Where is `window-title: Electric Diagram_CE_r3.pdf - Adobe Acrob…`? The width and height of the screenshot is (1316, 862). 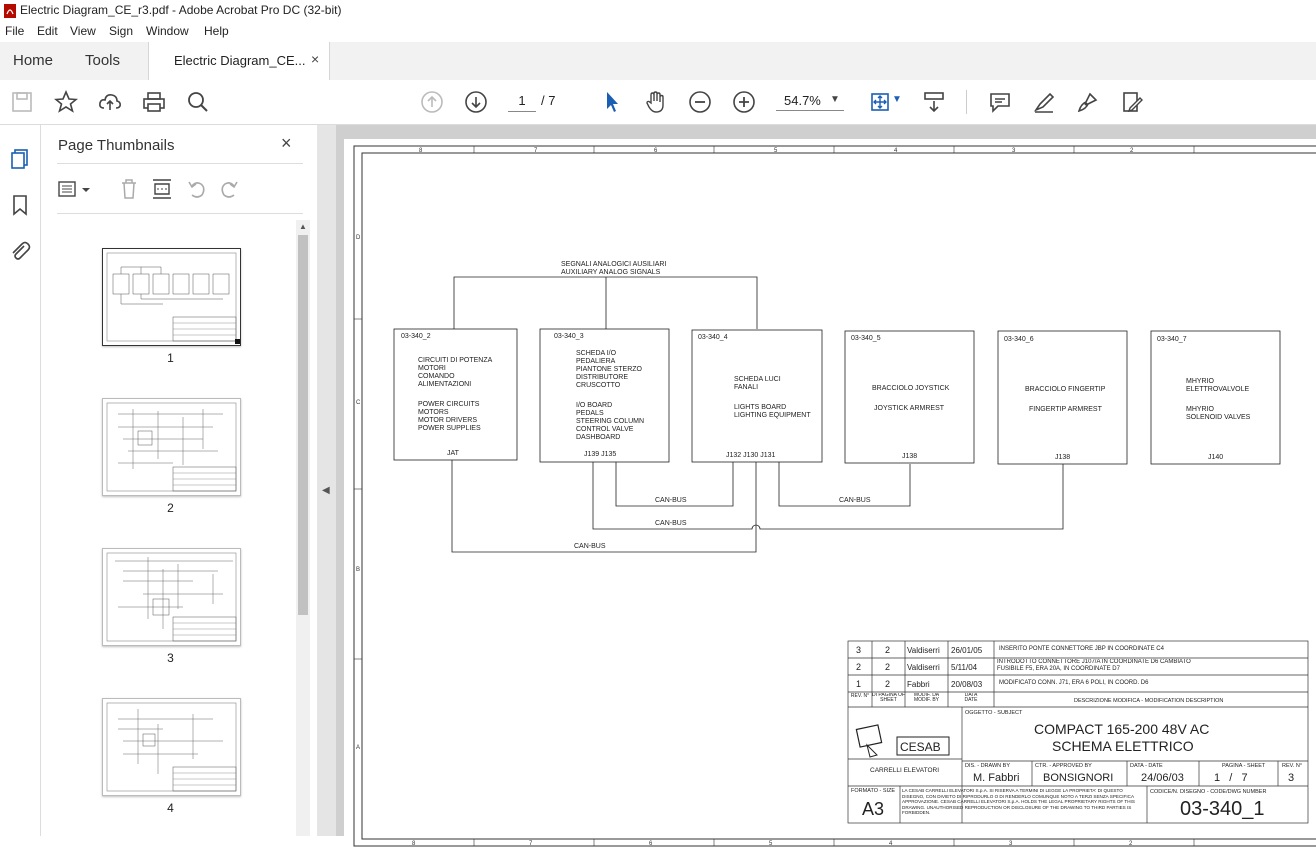
window-title: Electric Diagram_CE_r3.pdf - Adobe Acrob… is located at coordinates (181, 10).